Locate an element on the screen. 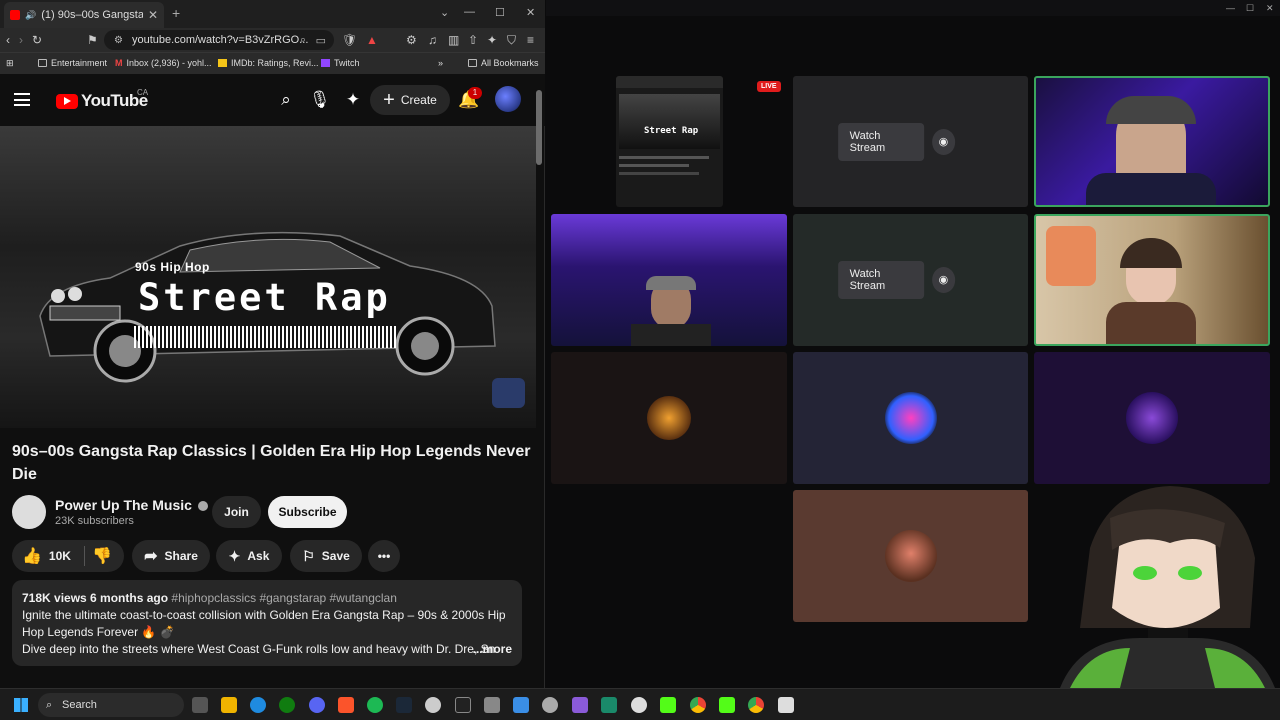 The image size is (1280, 720). share-page-icon: ⇧ is located at coordinates (473, 40).